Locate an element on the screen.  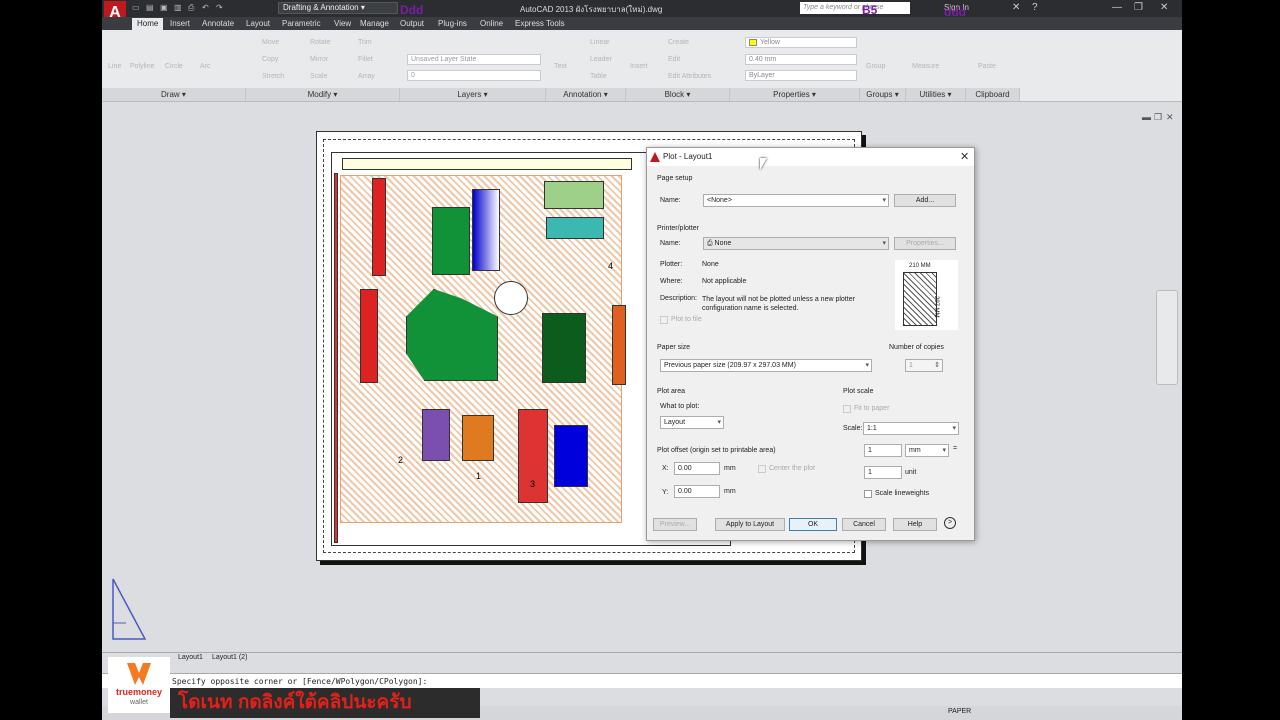
tab-view: View is located at coordinates (342, 24).